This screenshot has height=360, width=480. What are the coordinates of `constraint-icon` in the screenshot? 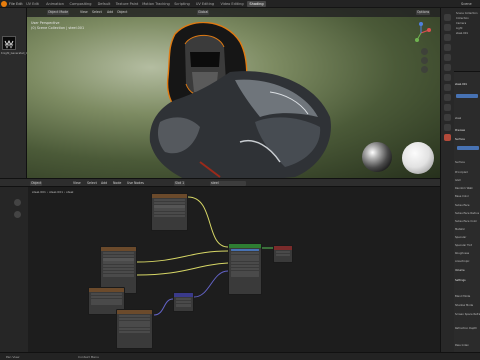 It's located at (447, 117).